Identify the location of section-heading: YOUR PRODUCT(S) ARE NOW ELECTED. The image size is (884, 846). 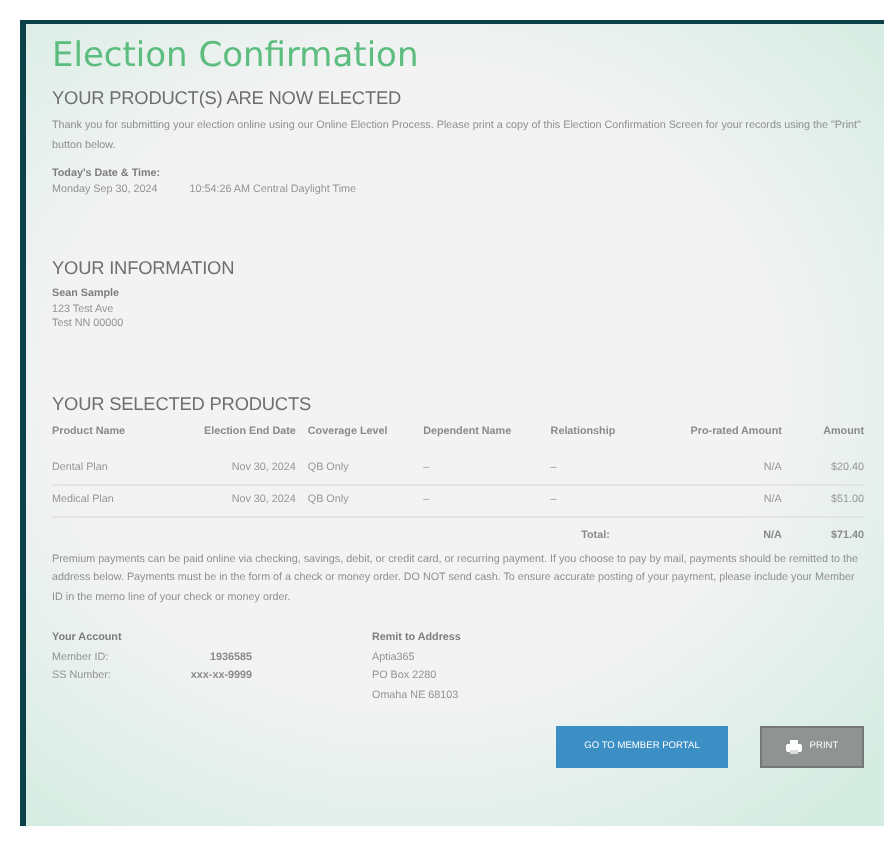
(228, 98).